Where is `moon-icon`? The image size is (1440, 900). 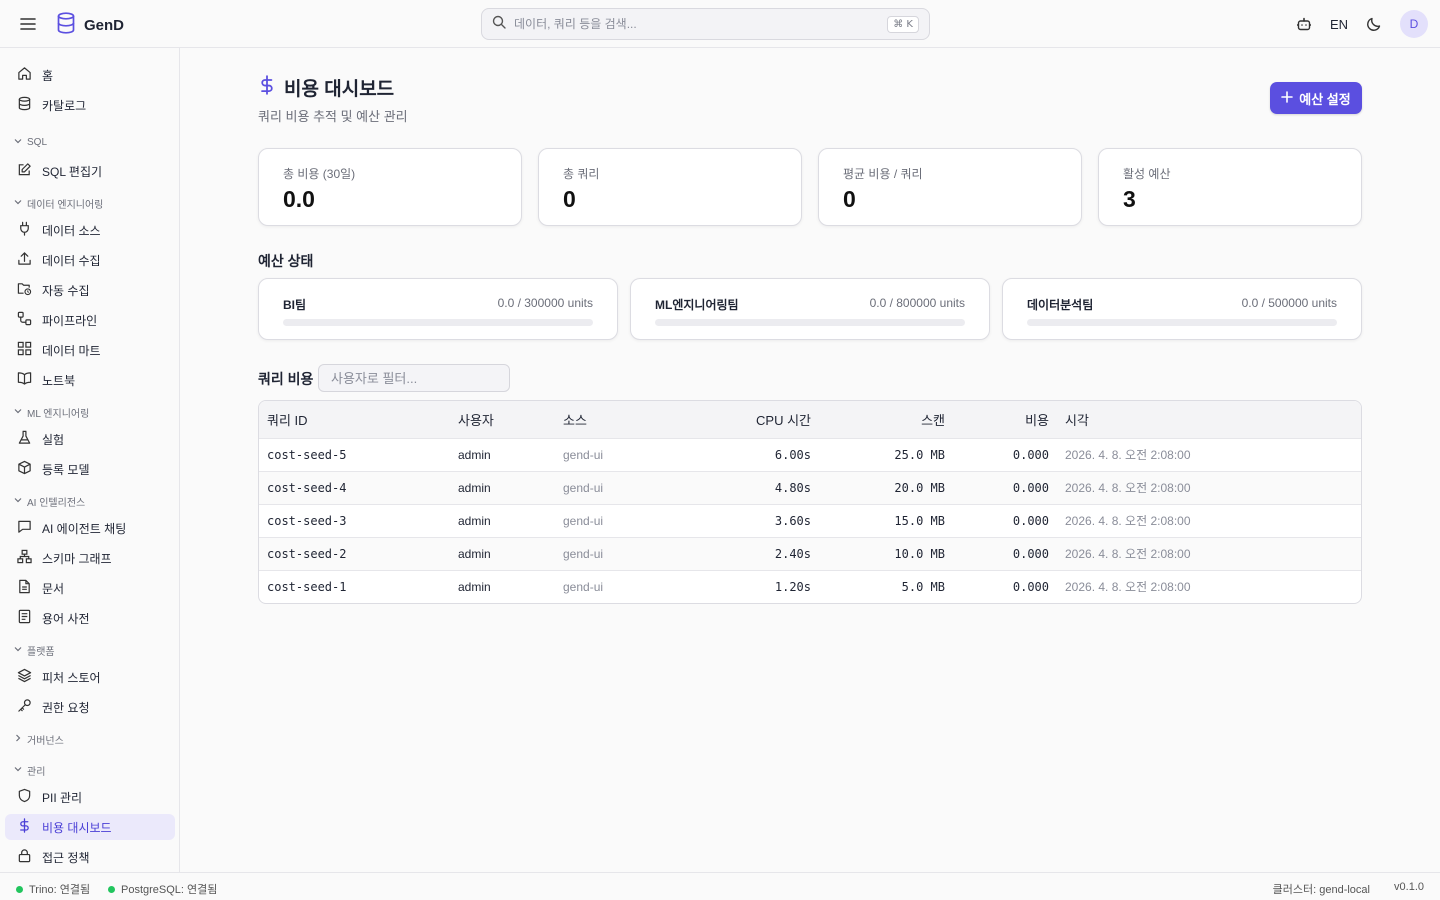
moon-icon is located at coordinates (1374, 24).